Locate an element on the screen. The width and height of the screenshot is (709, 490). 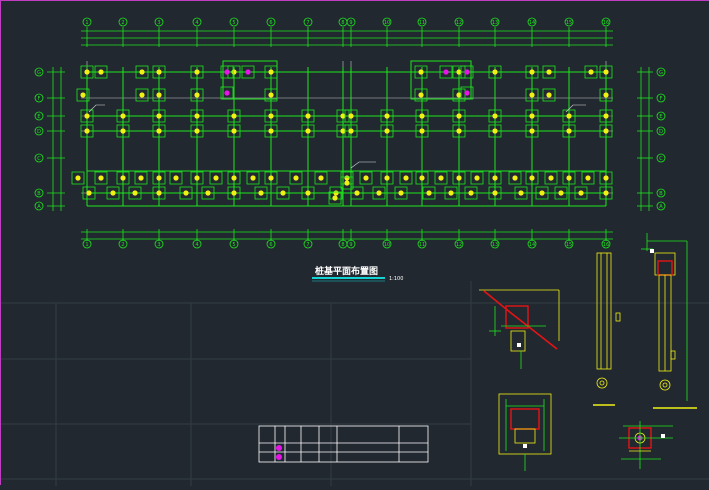
axis-label-E: E is located at coordinates (38, 117).